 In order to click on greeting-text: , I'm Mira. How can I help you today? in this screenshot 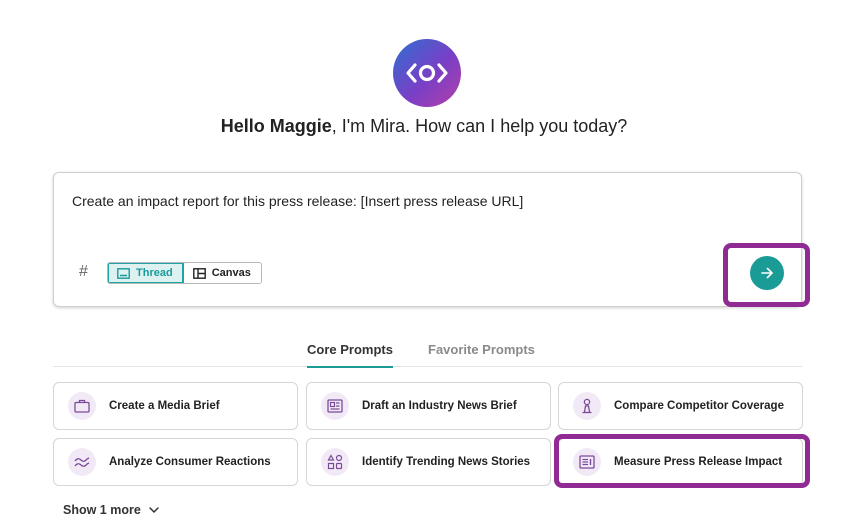, I will do `click(479, 126)`.